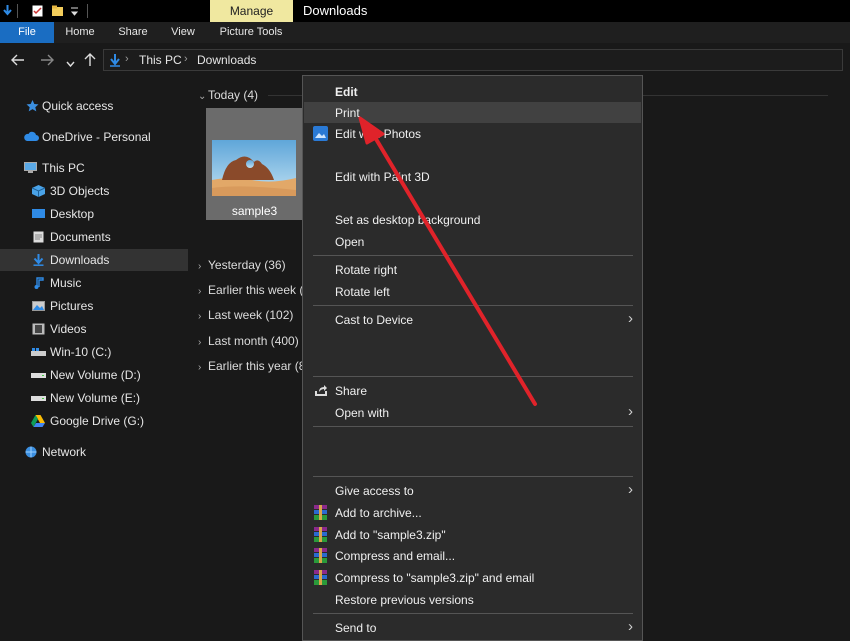  Describe the element at coordinates (66, 283) in the screenshot. I see `sidebar-item-label: Music` at that location.